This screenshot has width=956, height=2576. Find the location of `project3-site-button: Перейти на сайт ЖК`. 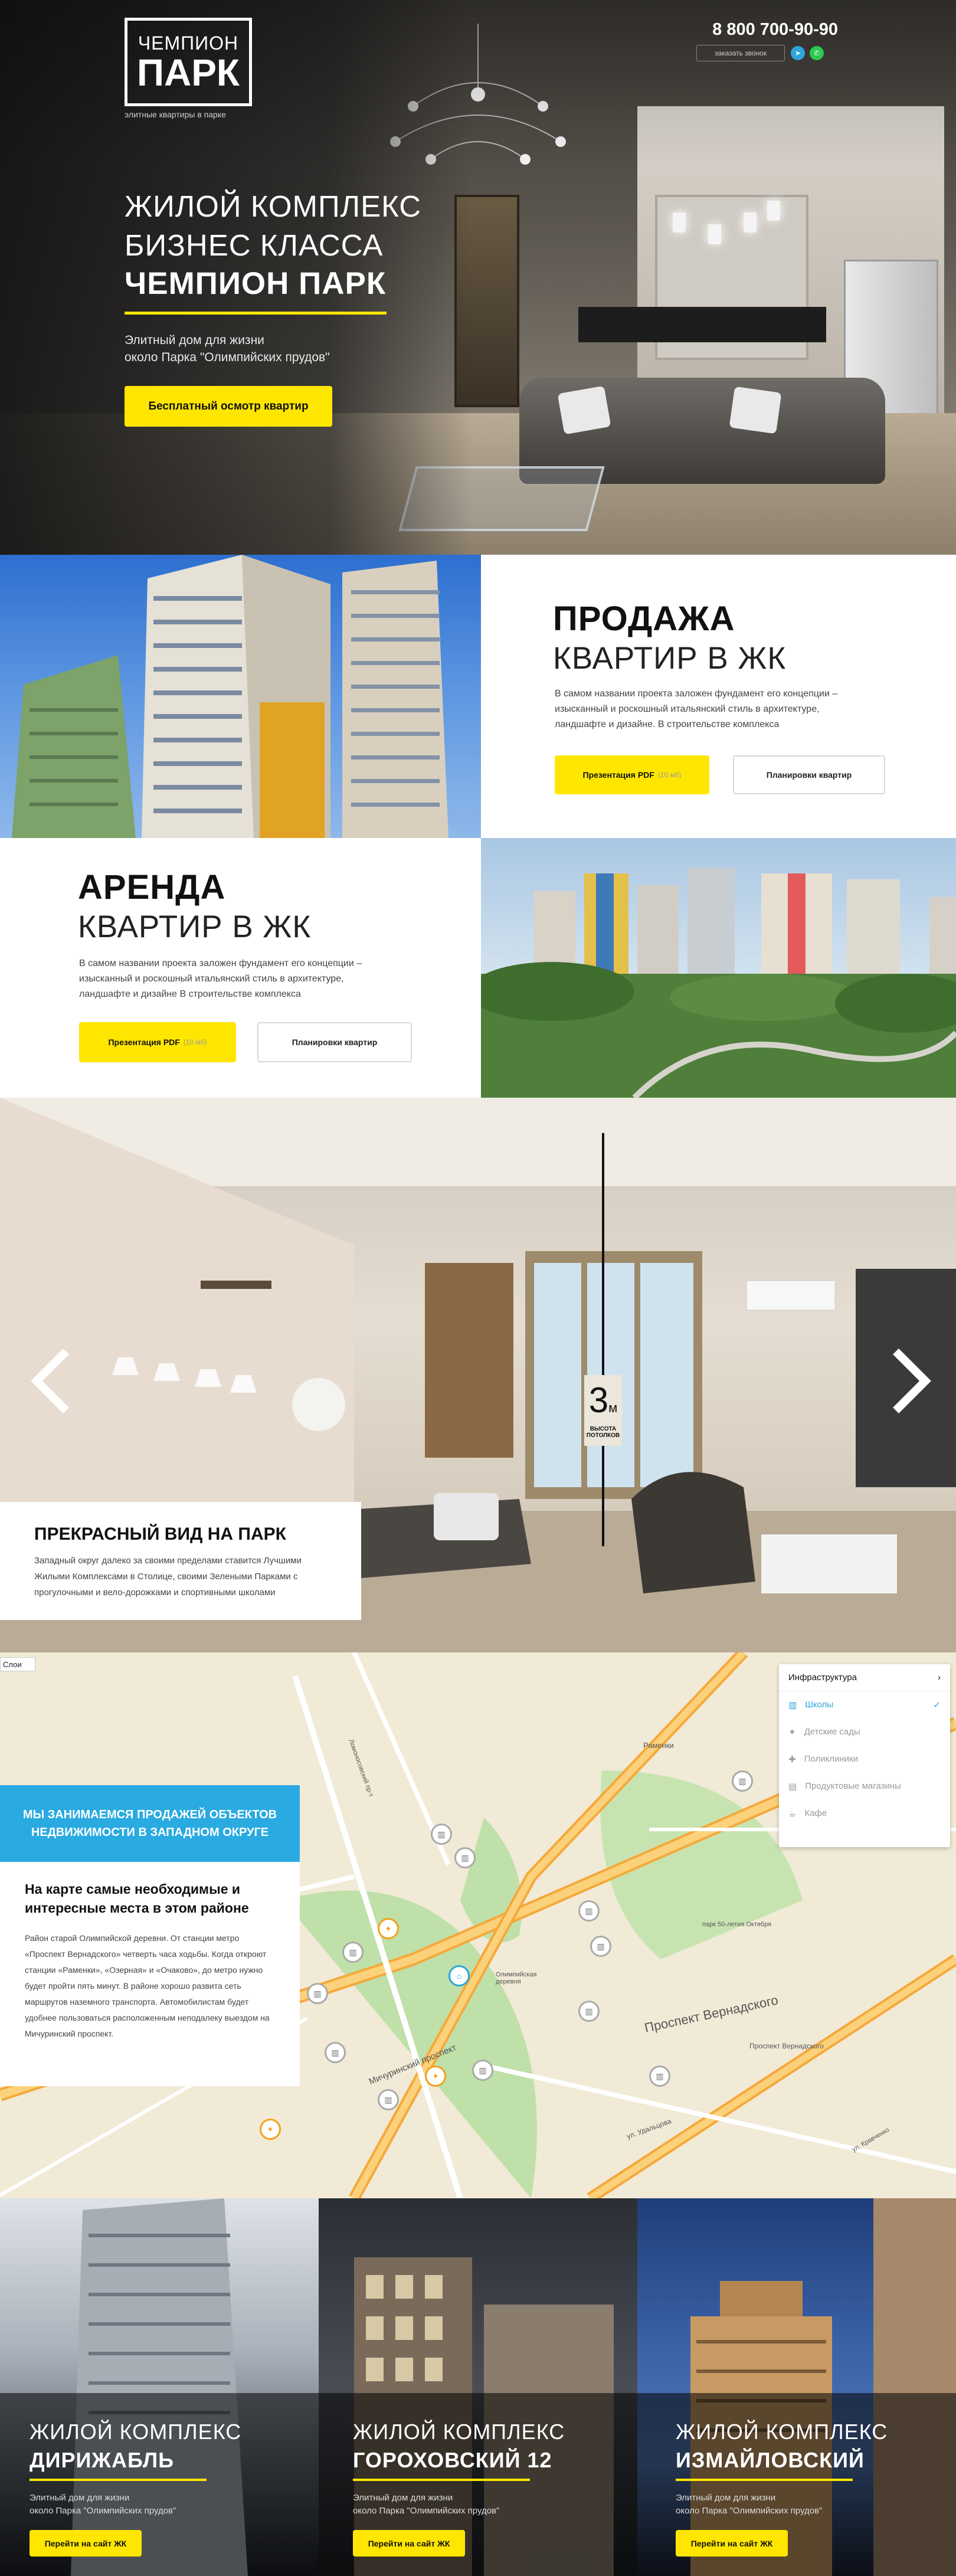

project3-site-button: Перейти на сайт ЖК is located at coordinates (732, 2543).